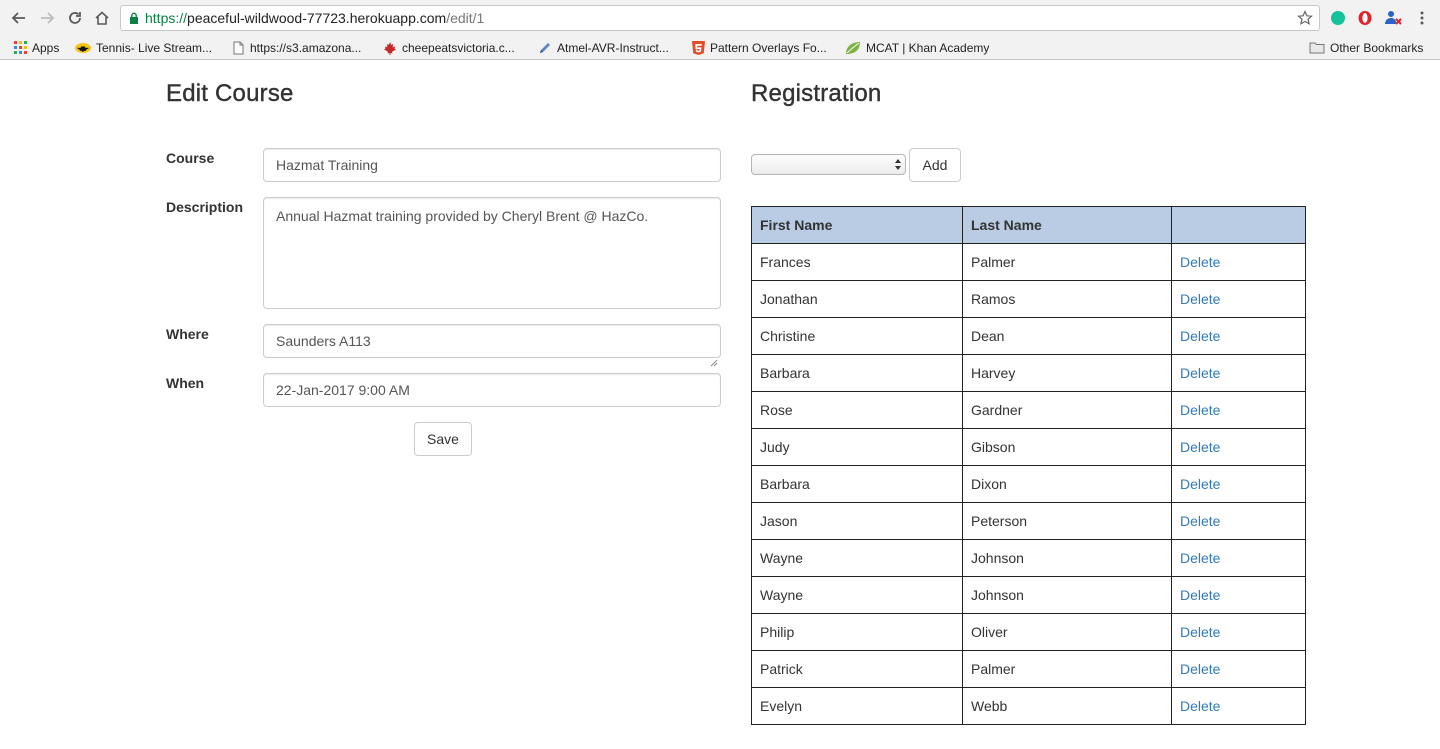 This screenshot has width=1440, height=749. Describe the element at coordinates (492, 390) in the screenshot. I see `when-input` at that location.